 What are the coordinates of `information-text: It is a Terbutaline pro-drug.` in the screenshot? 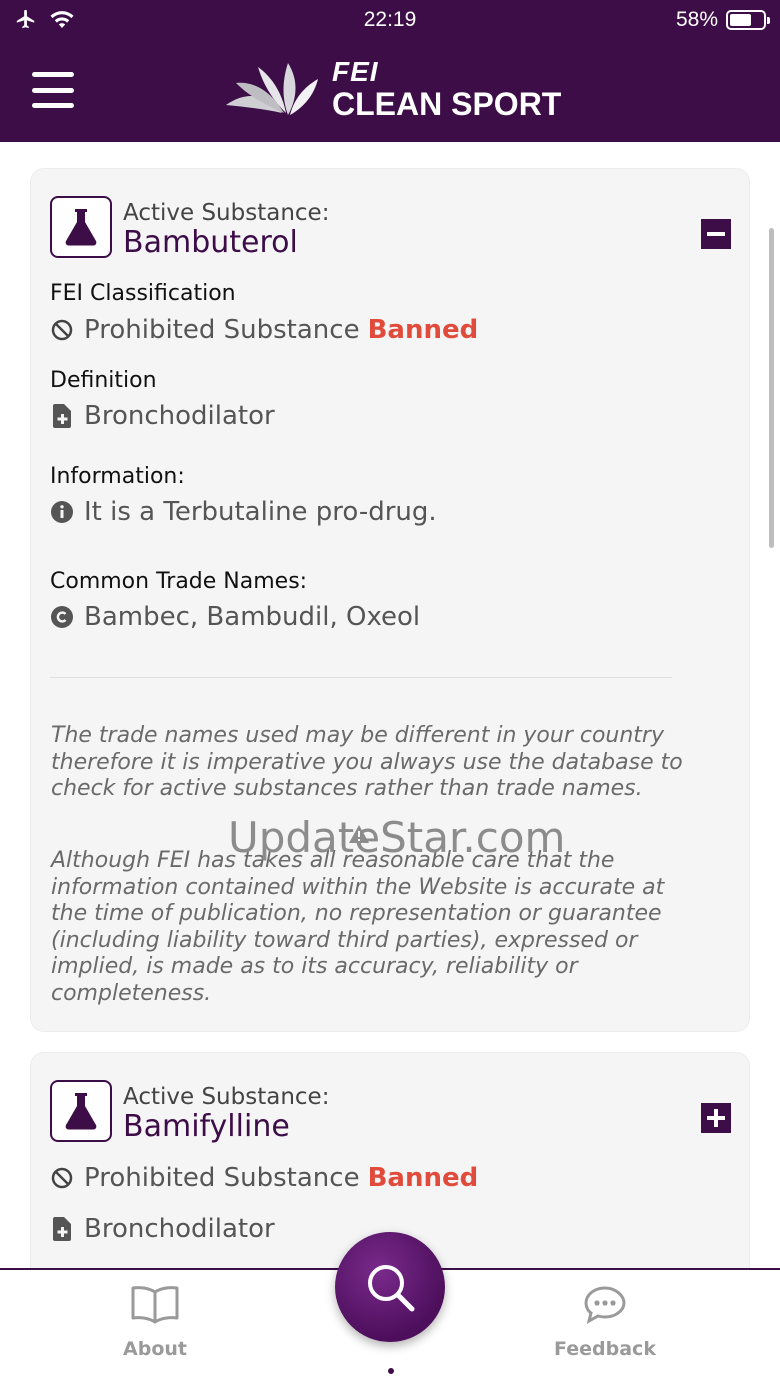 It's located at (260, 512).